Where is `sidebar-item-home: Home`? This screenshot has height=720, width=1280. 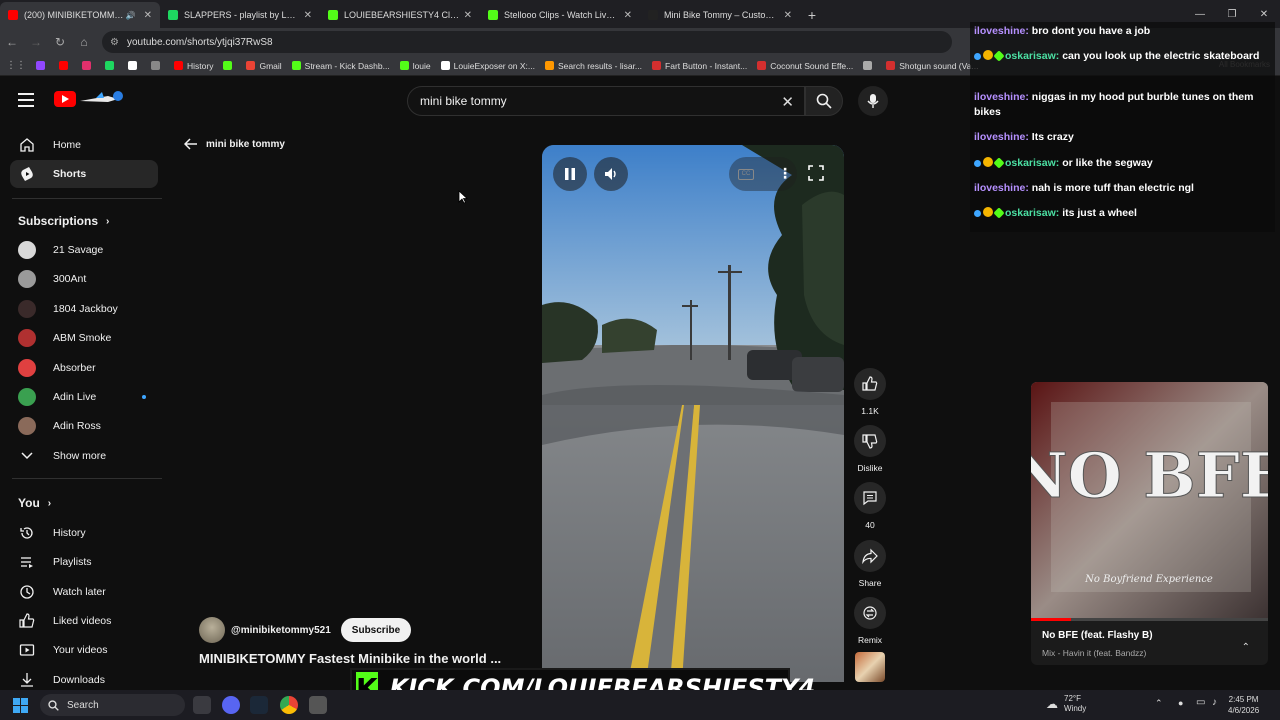
sidebar-item-home: Home is located at coordinates (84, 145).